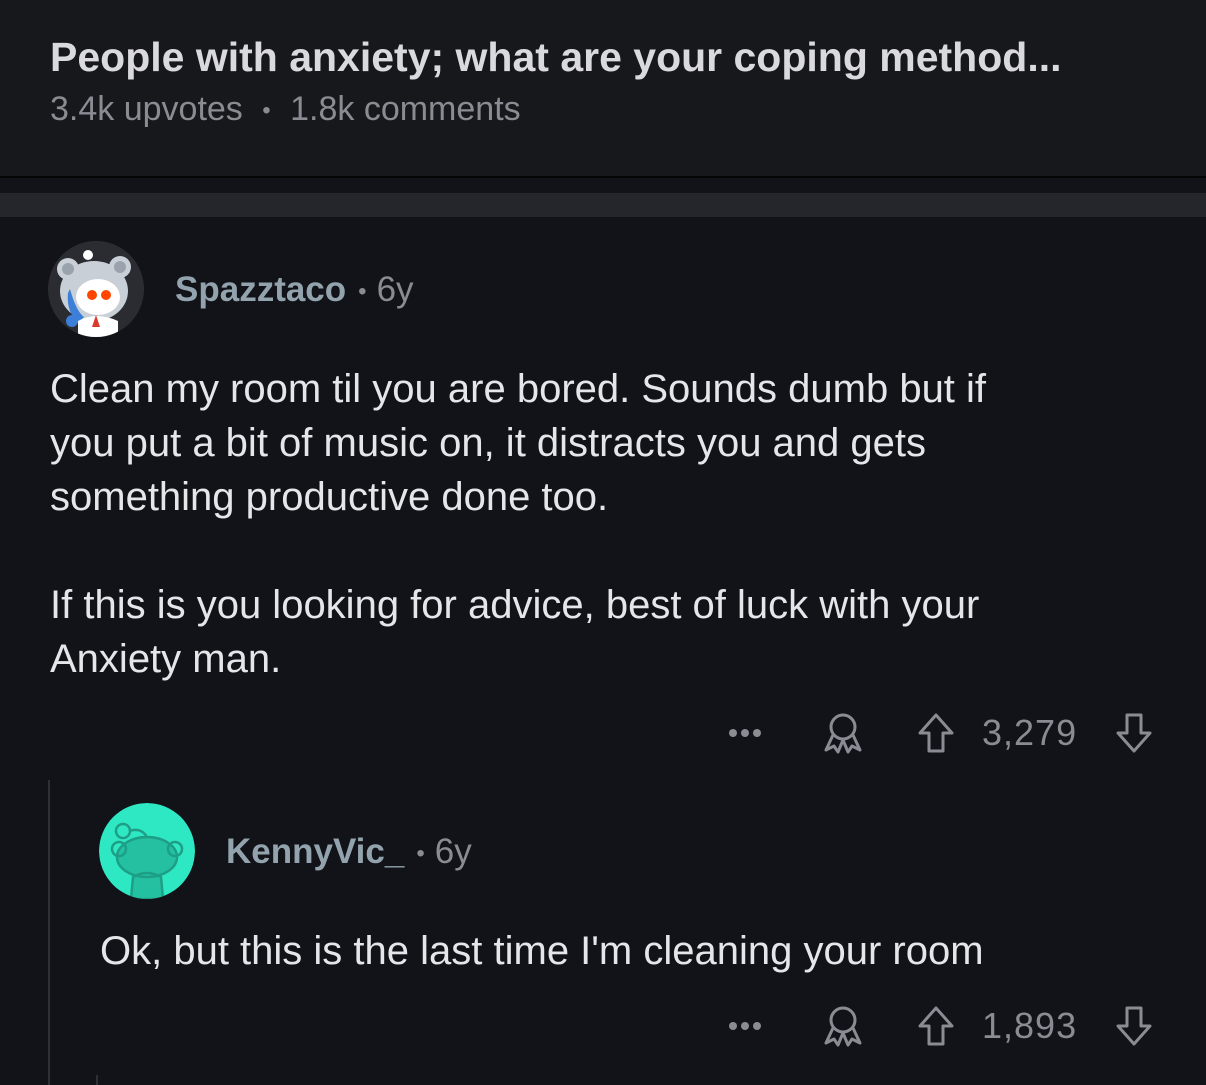 This screenshot has width=1206, height=1085. What do you see at coordinates (1030, 732) in the screenshot?
I see `vote-count: 3,279` at bounding box center [1030, 732].